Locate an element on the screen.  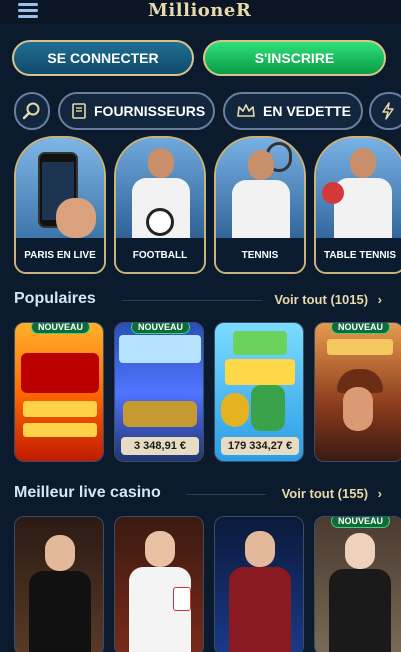
quick-link-football: FOOTBALL is located at coordinates (160, 205).